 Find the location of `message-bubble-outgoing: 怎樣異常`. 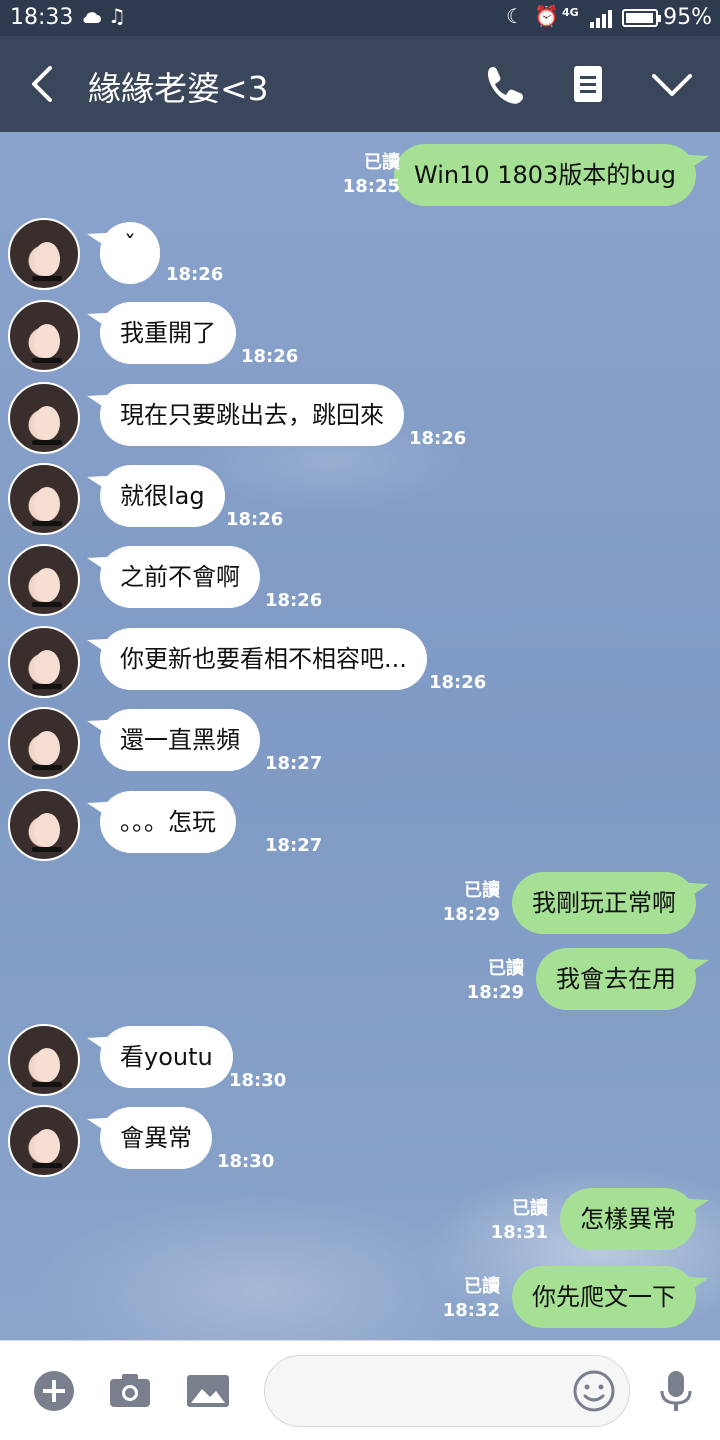

message-bubble-outgoing: 怎樣異常 is located at coordinates (628, 1219).